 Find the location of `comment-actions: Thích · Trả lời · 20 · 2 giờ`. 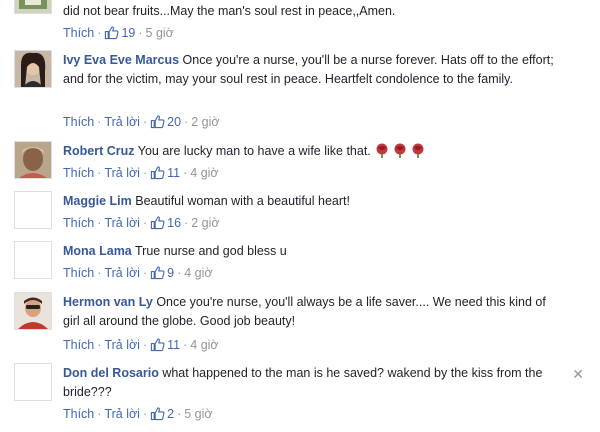

comment-actions: Thích · Trả lời · 20 · 2 giờ is located at coordinates (141, 122).